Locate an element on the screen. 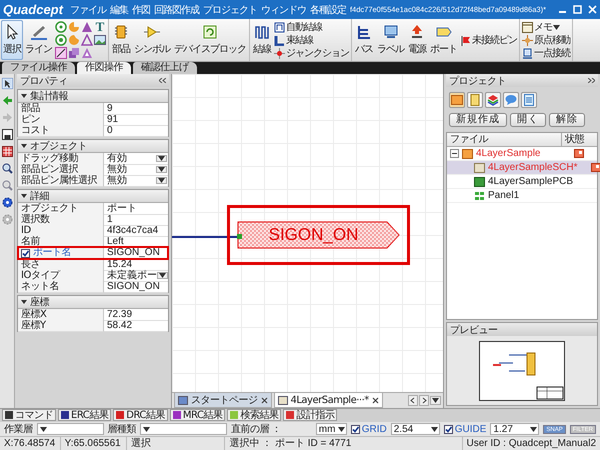 The height and width of the screenshot is (450, 600). chevron-right-icon is located at coordinates (424, 400).